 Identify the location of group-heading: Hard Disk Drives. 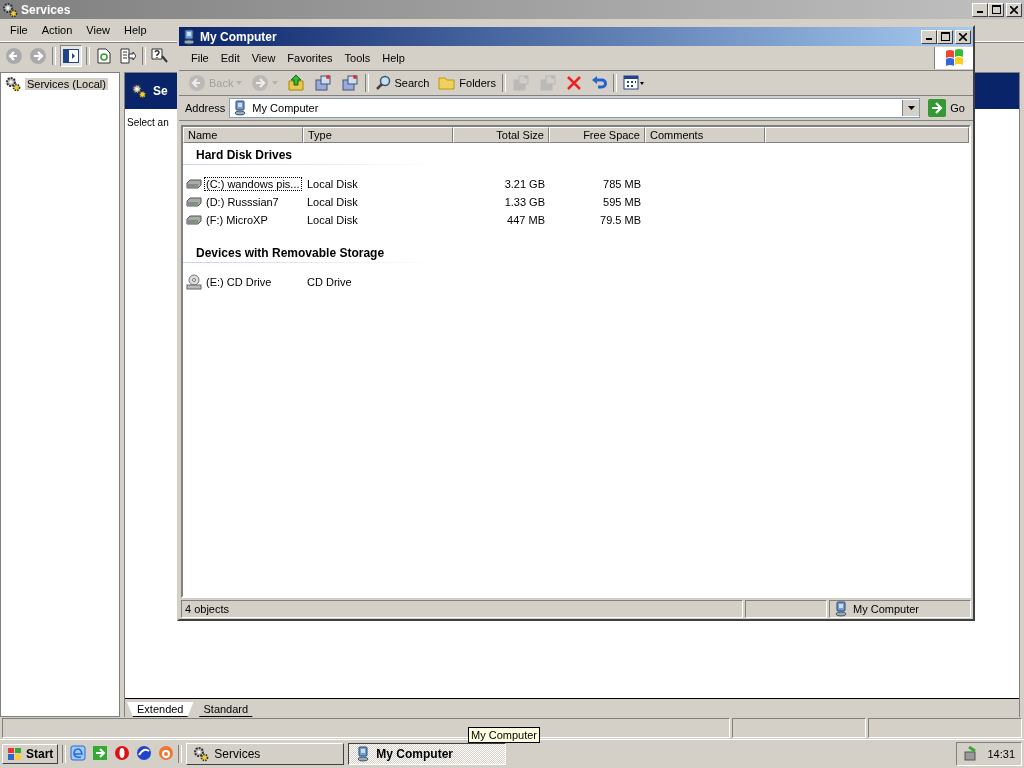
(309, 154).